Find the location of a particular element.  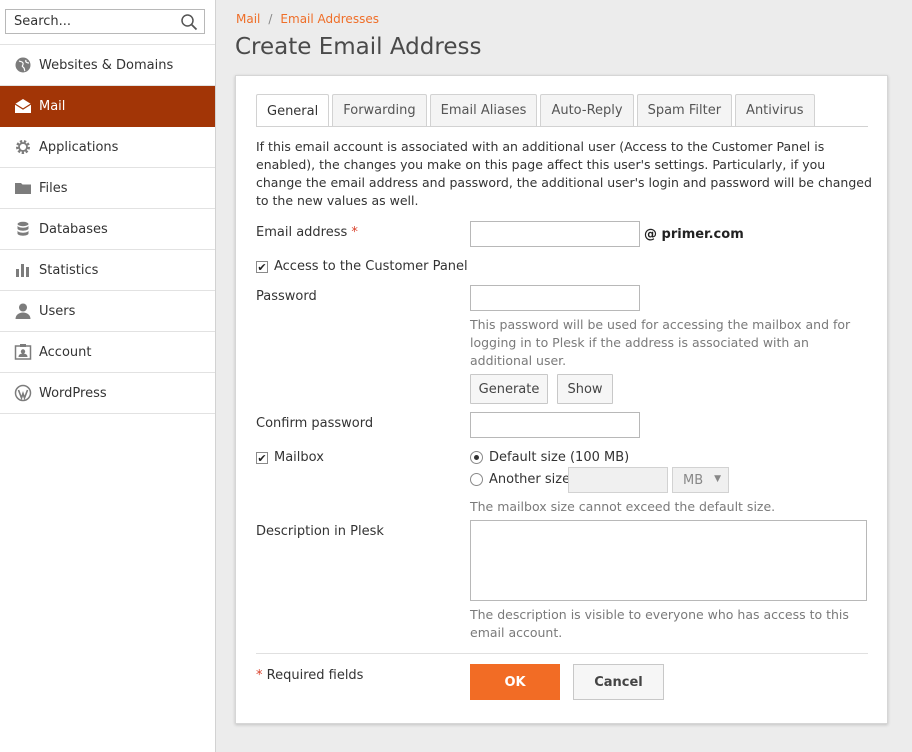

sidebar-item-label: Applications is located at coordinates (79, 147).